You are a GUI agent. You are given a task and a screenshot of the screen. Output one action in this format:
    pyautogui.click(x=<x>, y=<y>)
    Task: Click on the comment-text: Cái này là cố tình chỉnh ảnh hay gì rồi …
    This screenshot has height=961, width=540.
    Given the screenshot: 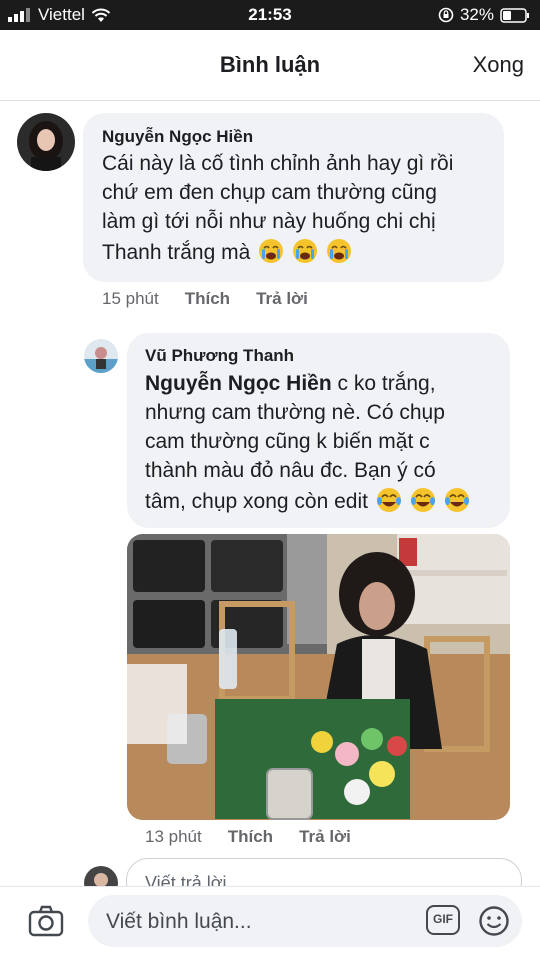 What is the action you would take?
    pyautogui.click(x=278, y=208)
    